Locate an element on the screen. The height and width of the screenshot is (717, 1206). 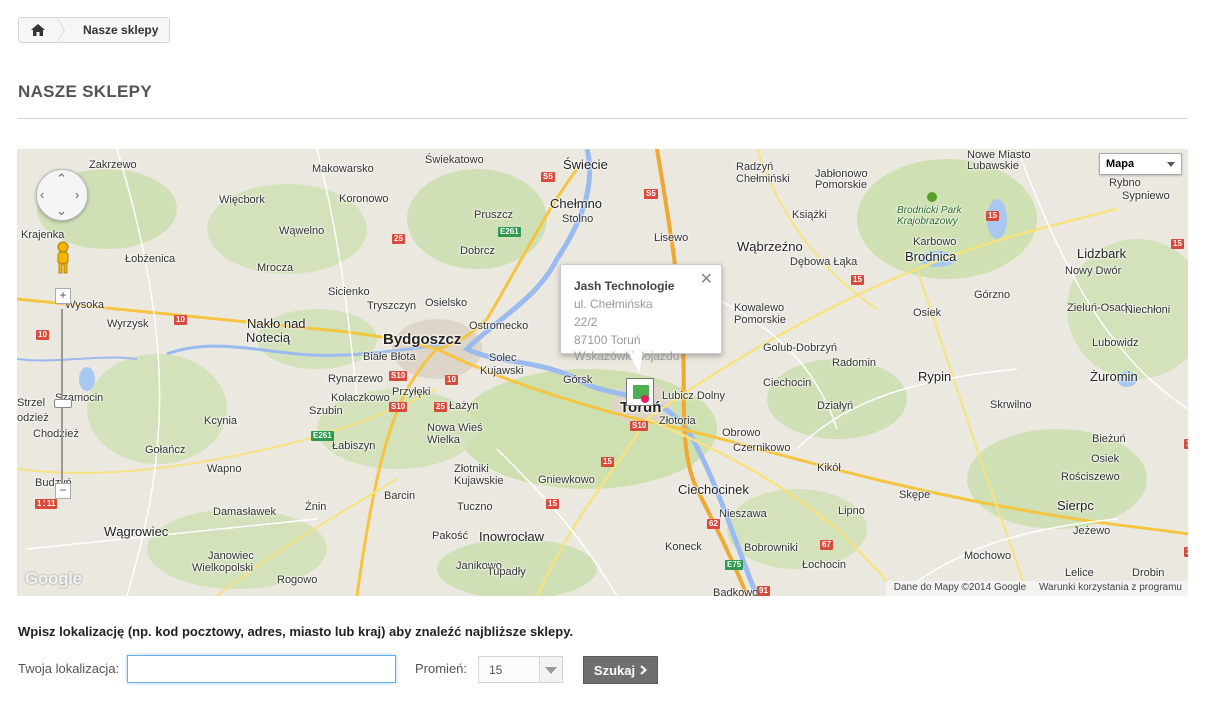
map-place-label: Osielsko is located at coordinates (446, 303).